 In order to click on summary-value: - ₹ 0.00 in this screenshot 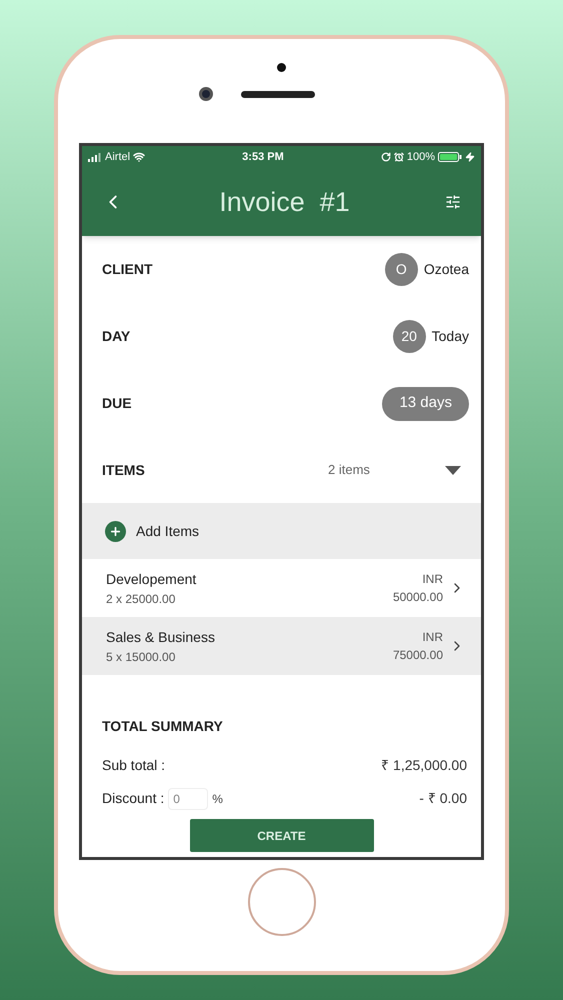, I will do `click(443, 798)`.